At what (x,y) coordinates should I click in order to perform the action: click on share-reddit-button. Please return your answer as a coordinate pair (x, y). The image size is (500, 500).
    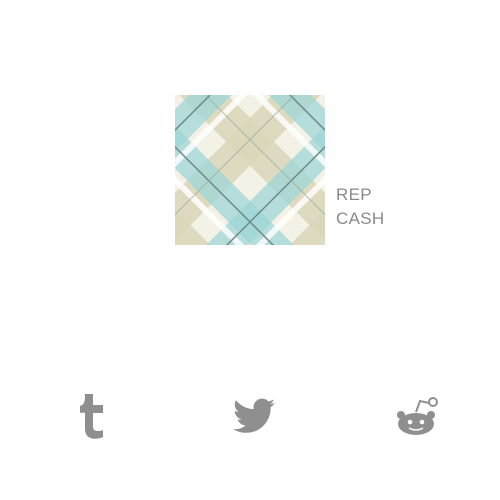
    Looking at the image, I should click on (416, 416).